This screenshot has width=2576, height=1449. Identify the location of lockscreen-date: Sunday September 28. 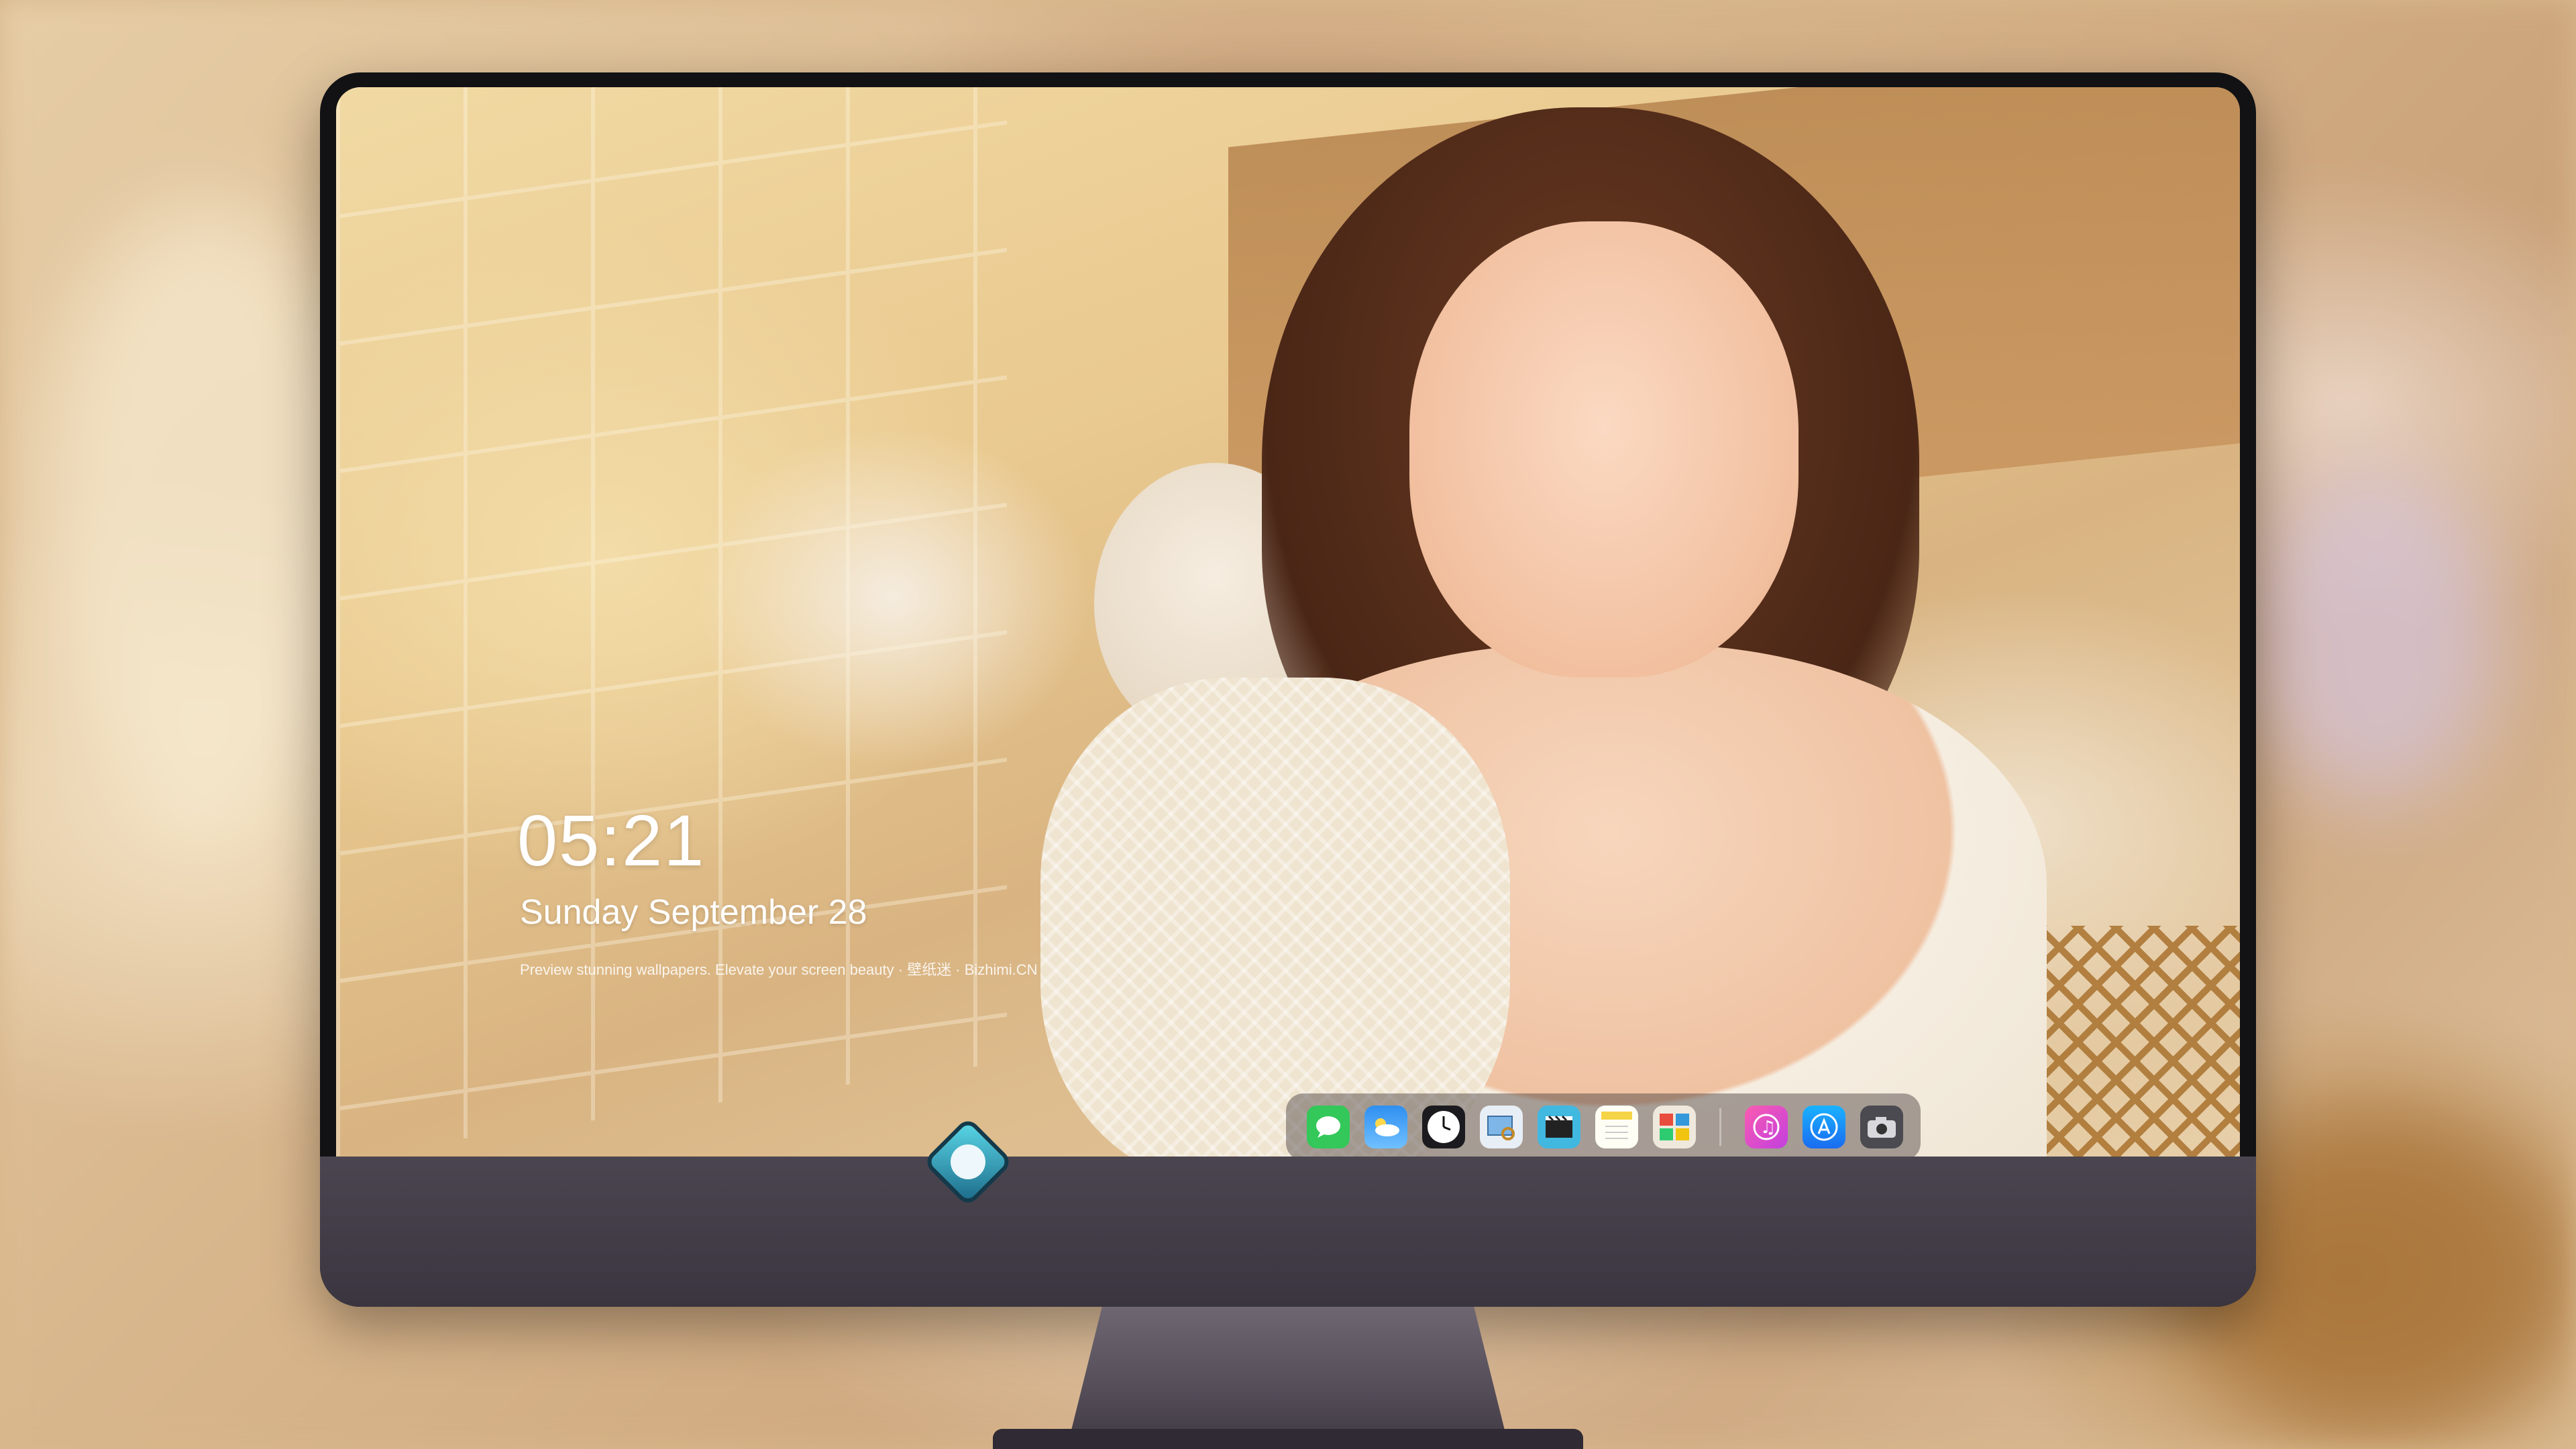
(693, 912).